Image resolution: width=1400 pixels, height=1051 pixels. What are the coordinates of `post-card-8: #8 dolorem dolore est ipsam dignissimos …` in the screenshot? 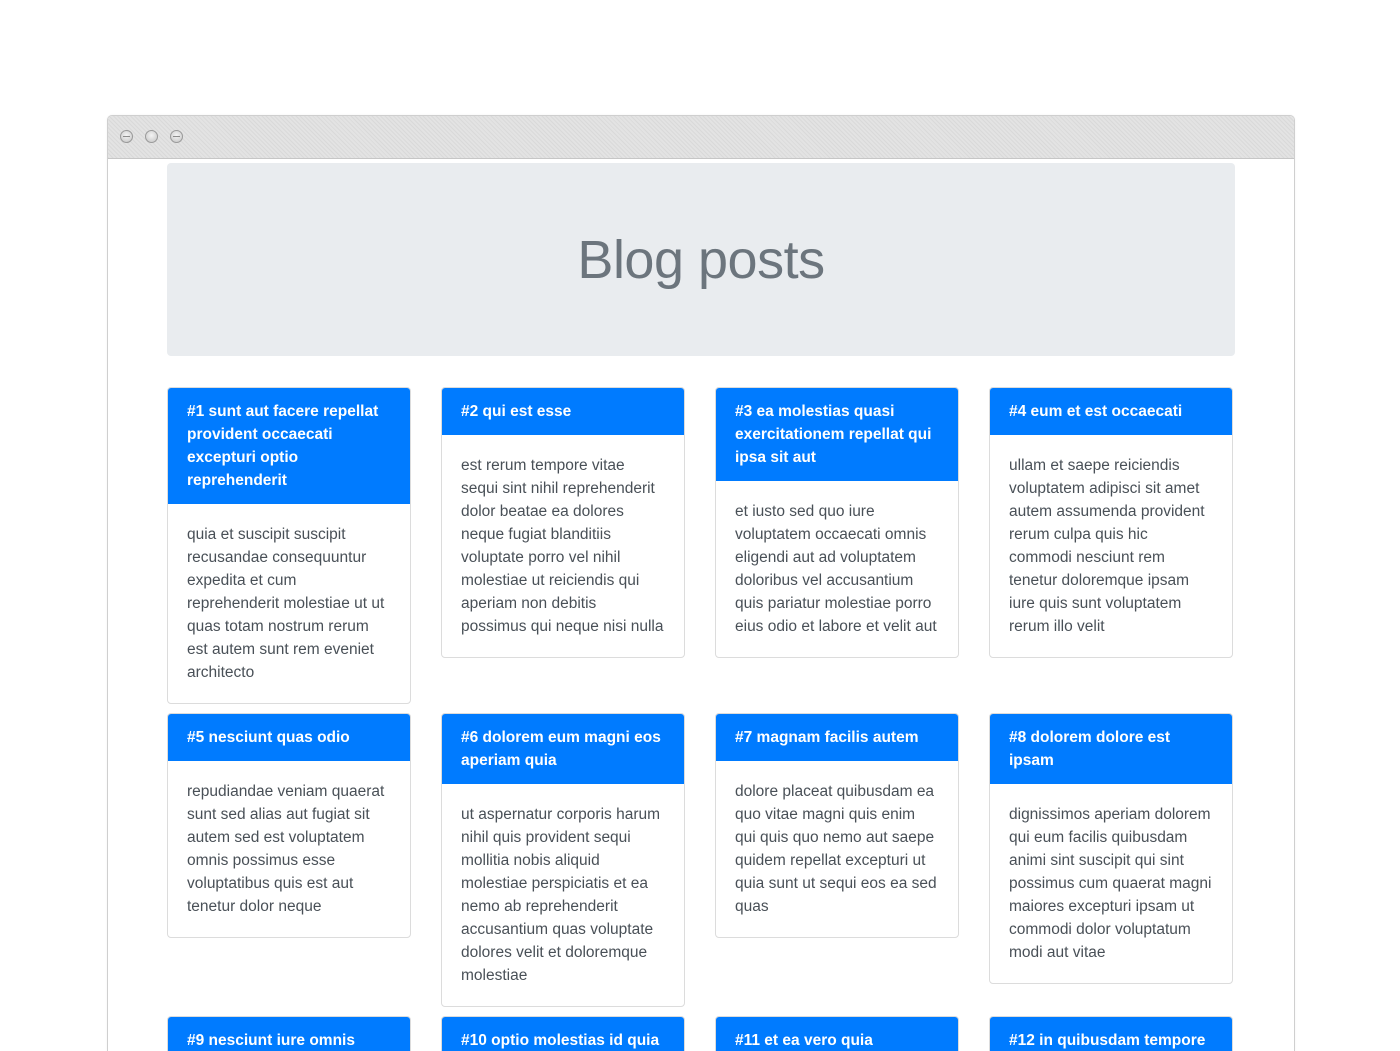 It's located at (1111, 848).